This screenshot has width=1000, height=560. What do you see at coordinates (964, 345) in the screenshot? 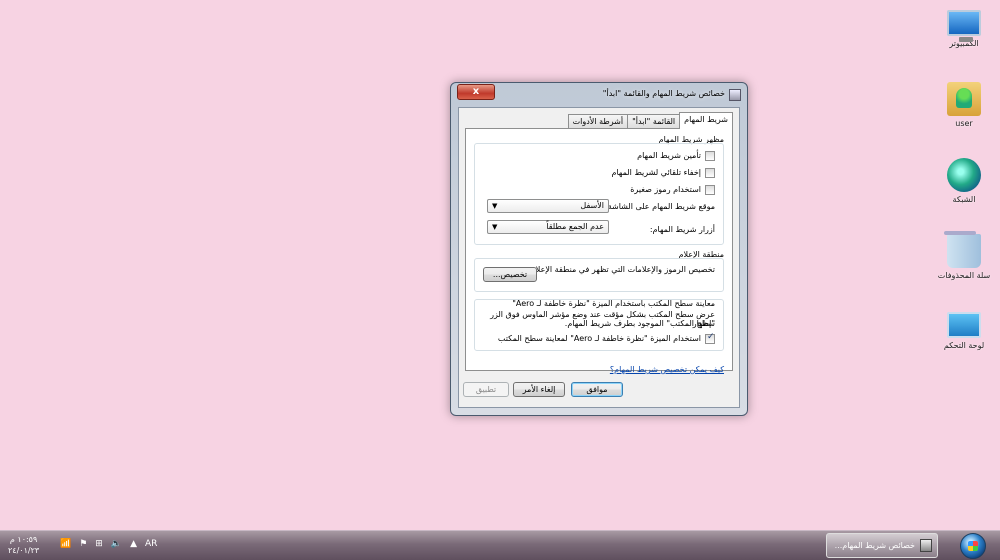
I see `desktop-icon-label: لوحة التحكم` at bounding box center [964, 345].